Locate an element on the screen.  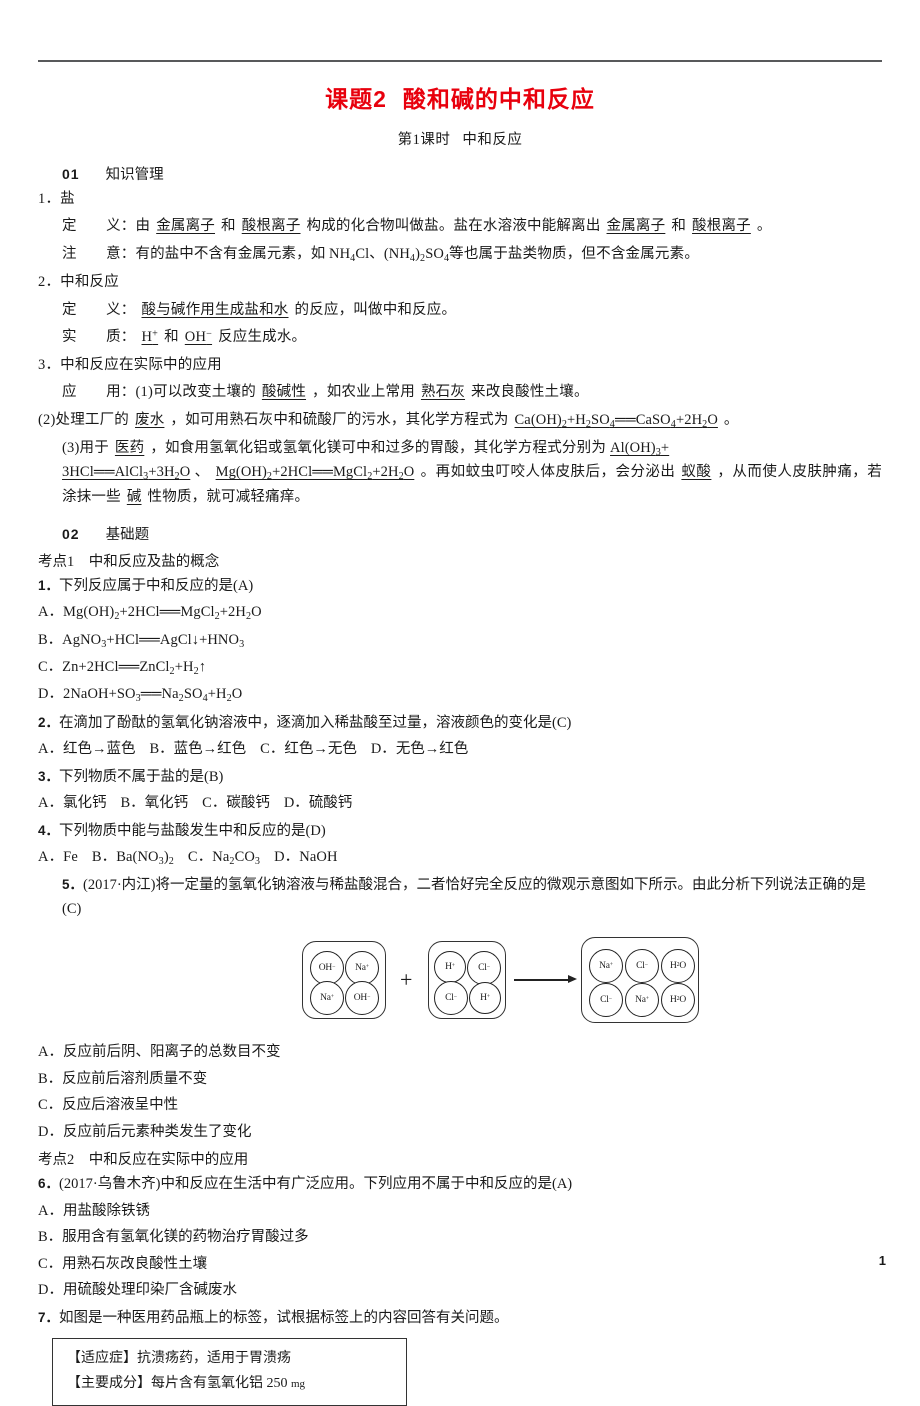
question-1-option-c: C．Zn+2HCl══ZnCl2+H2↑ is located at coordinates (460, 668).